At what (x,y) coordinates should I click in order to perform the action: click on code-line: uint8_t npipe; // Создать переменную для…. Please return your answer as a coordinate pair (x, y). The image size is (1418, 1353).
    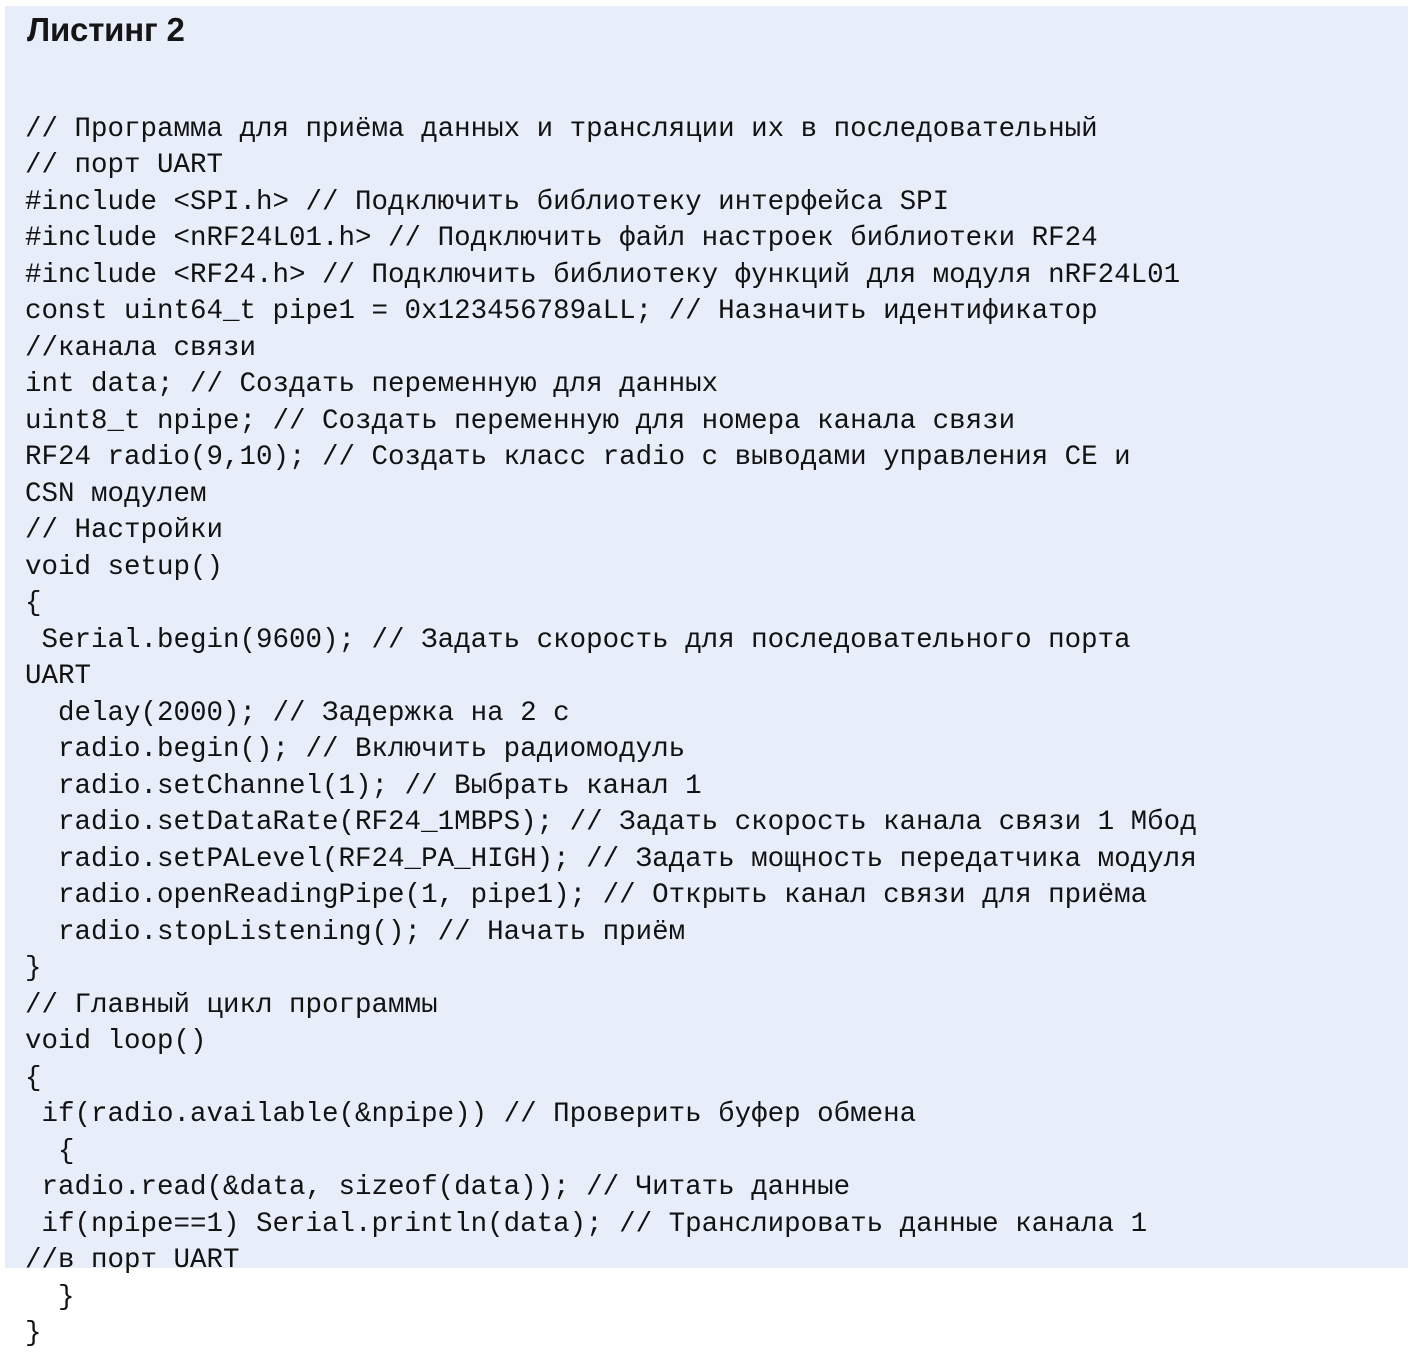
    Looking at the image, I should click on (520, 421).